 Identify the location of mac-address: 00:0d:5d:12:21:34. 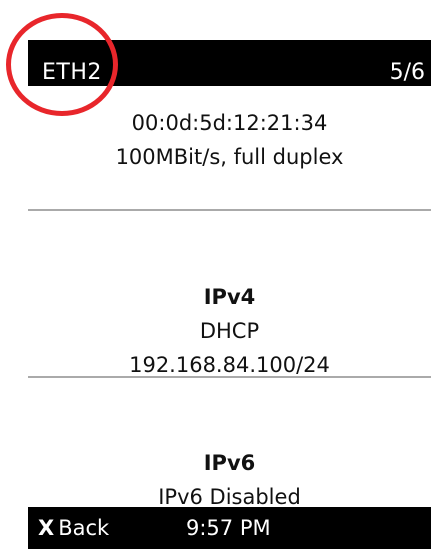
(229, 123).